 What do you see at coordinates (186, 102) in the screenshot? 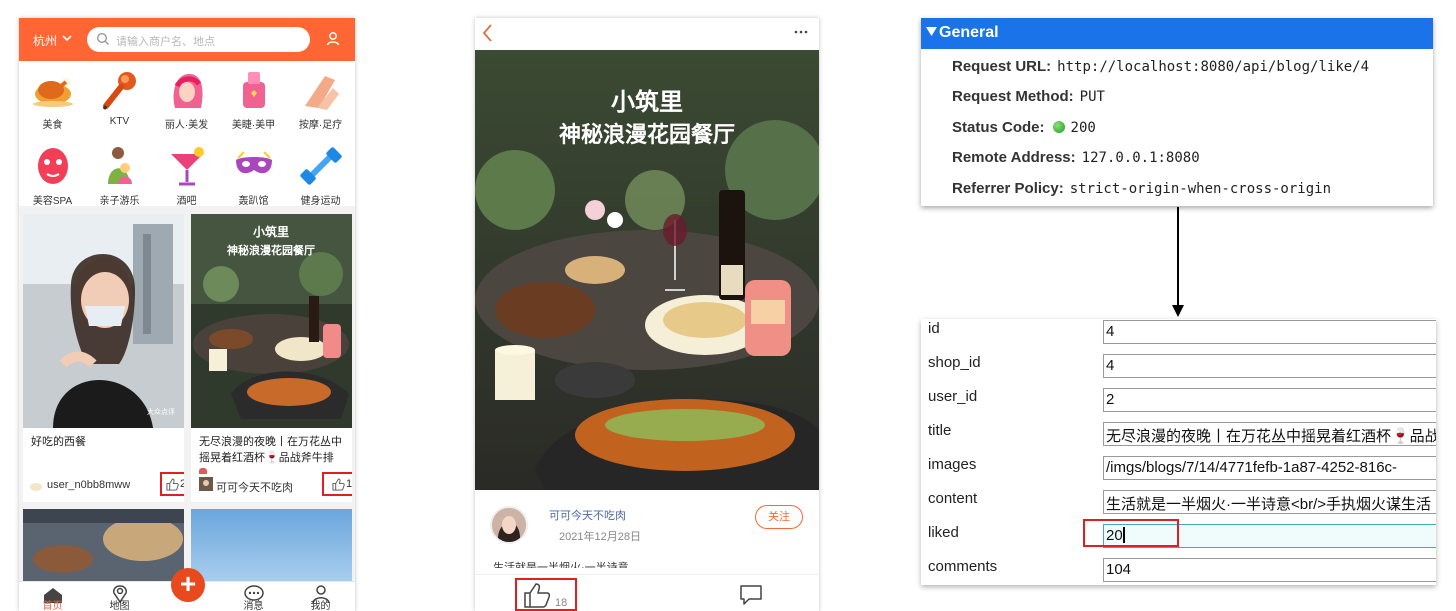
I see `category-hair: 丽人·美发` at bounding box center [186, 102].